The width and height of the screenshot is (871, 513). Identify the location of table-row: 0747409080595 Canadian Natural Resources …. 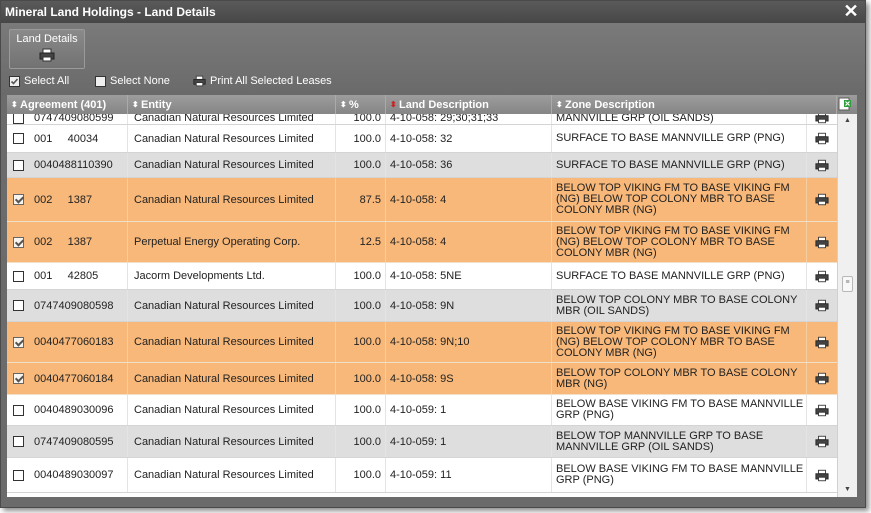
(422, 442).